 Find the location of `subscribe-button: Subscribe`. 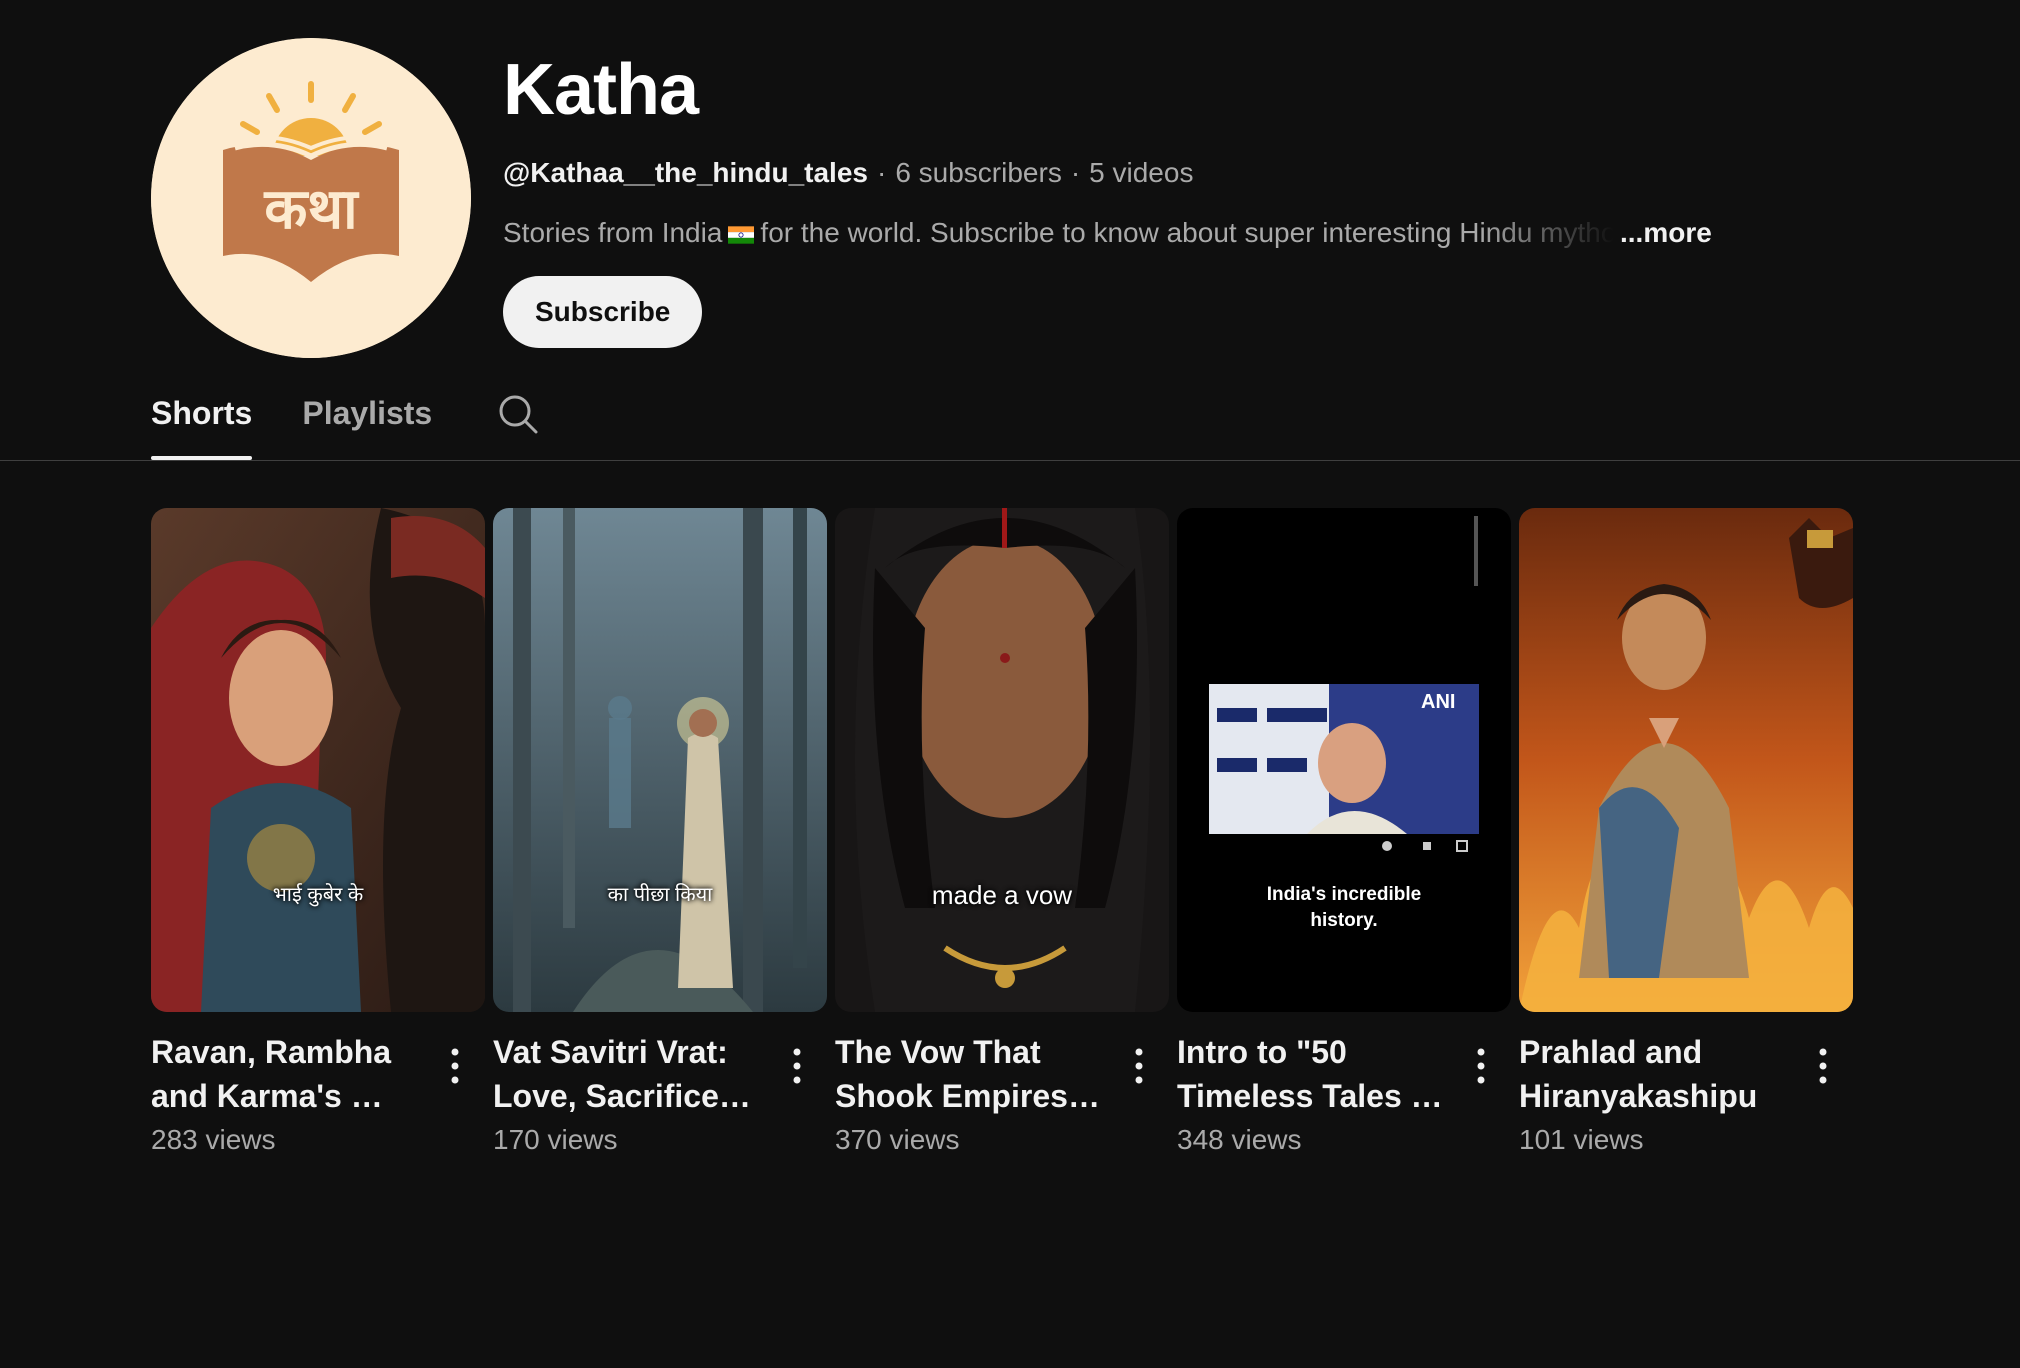

subscribe-button: Subscribe is located at coordinates (603, 312).